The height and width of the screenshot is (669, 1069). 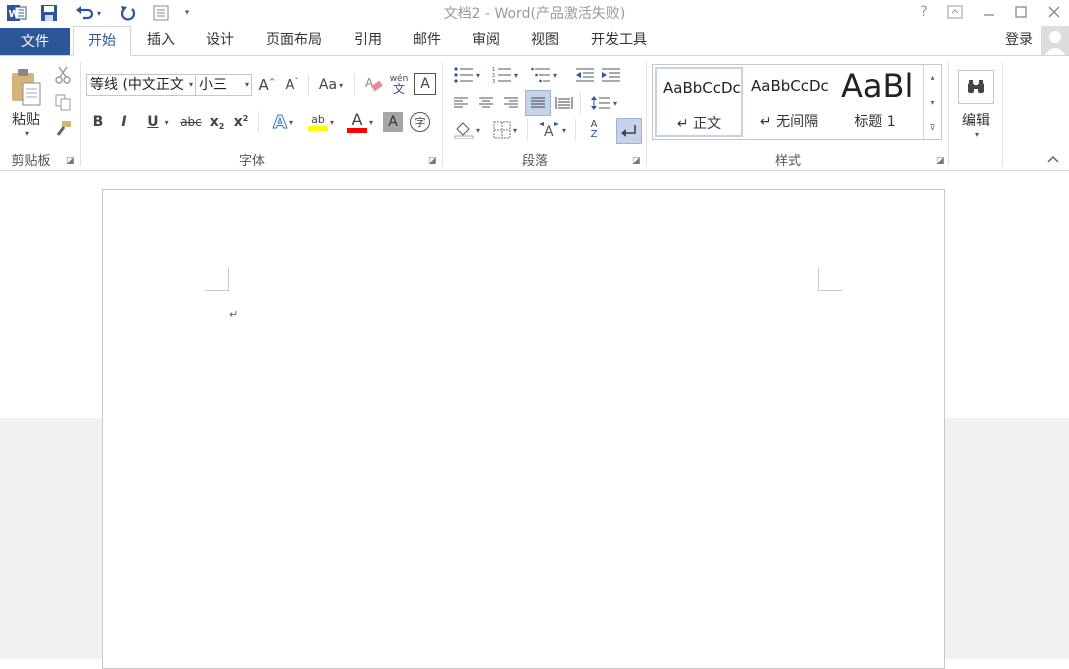 What do you see at coordinates (296, 81) in the screenshot?
I see `shrink-caret: ˇ` at bounding box center [296, 81].